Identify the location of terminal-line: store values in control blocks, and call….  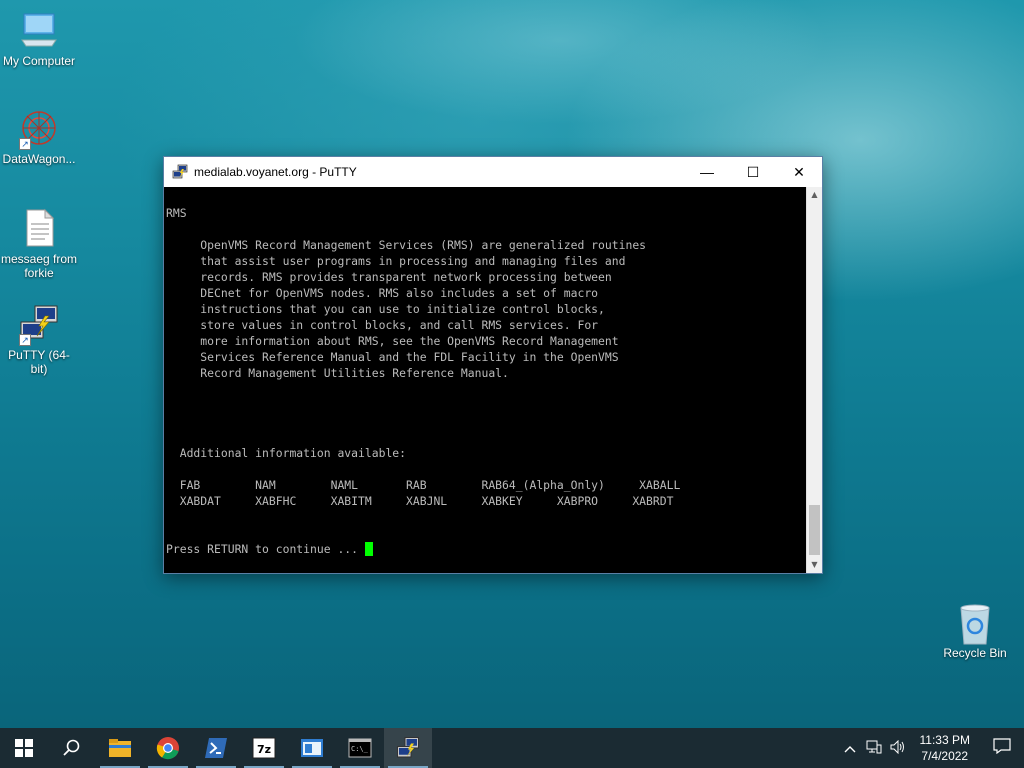
(382, 325).